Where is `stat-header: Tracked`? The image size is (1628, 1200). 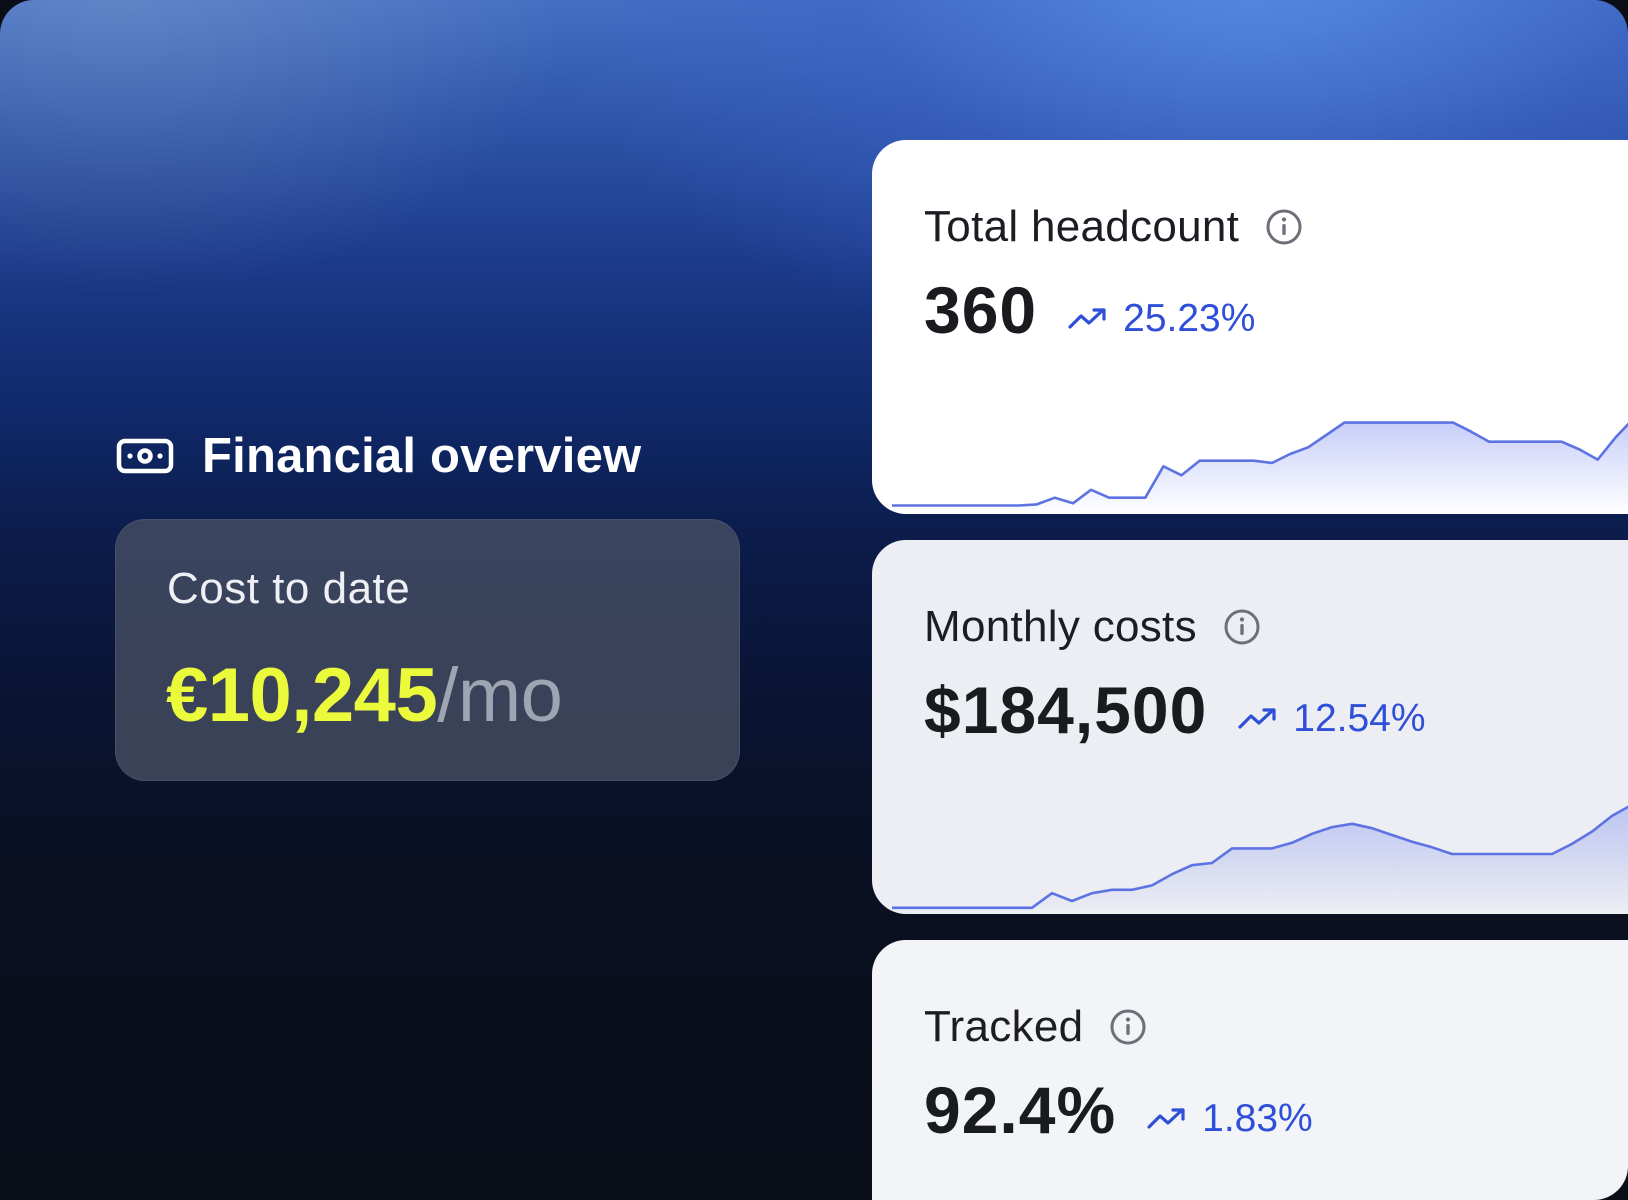
stat-header: Tracked is located at coordinates (1035, 1027).